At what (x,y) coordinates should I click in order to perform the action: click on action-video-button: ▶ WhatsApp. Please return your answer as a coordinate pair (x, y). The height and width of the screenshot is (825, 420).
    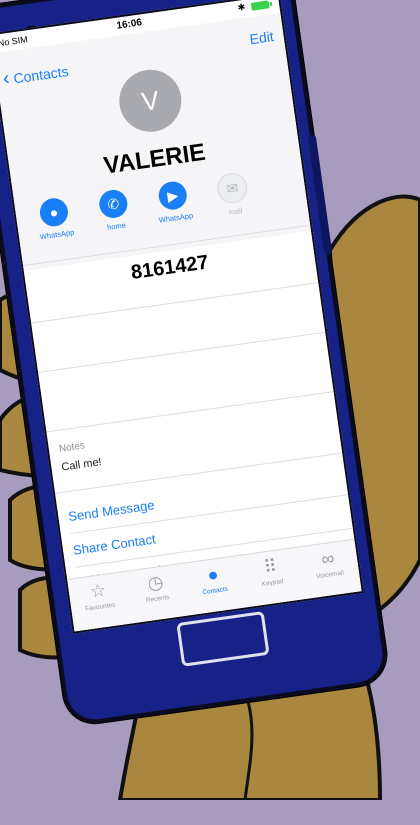
    Looking at the image, I should click on (173, 202).